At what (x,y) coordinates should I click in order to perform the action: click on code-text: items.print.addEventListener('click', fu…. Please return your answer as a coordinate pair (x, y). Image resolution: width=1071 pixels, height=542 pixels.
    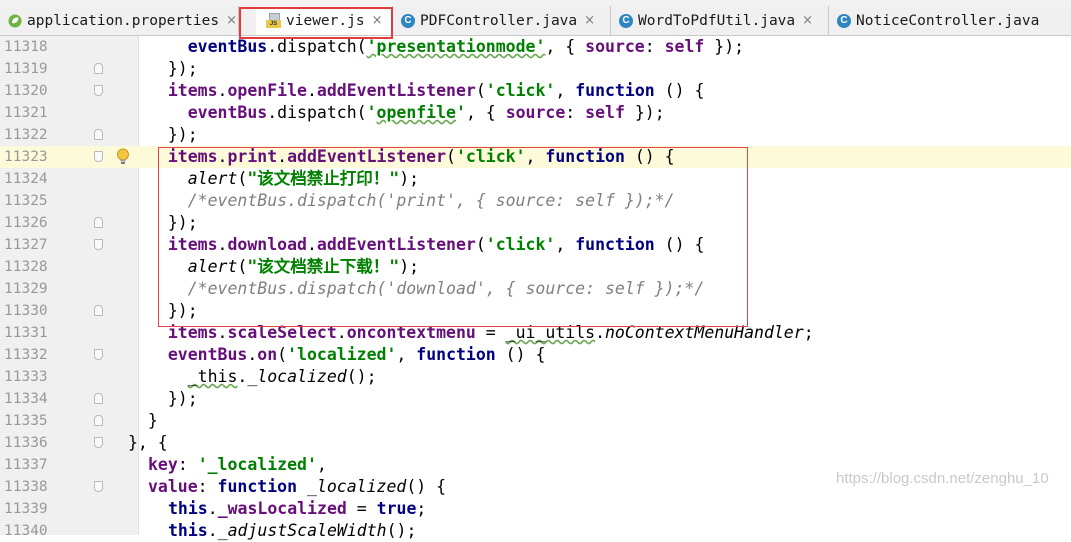
    Looking at the image, I should click on (421, 156).